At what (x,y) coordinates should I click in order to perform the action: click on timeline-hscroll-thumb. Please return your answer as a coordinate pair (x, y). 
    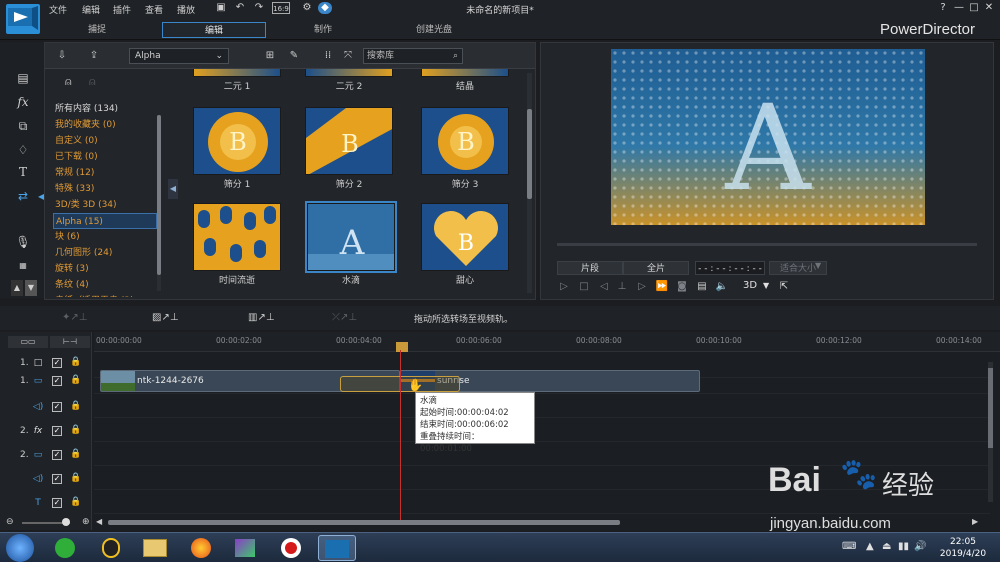
    Looking at the image, I should click on (364, 522).